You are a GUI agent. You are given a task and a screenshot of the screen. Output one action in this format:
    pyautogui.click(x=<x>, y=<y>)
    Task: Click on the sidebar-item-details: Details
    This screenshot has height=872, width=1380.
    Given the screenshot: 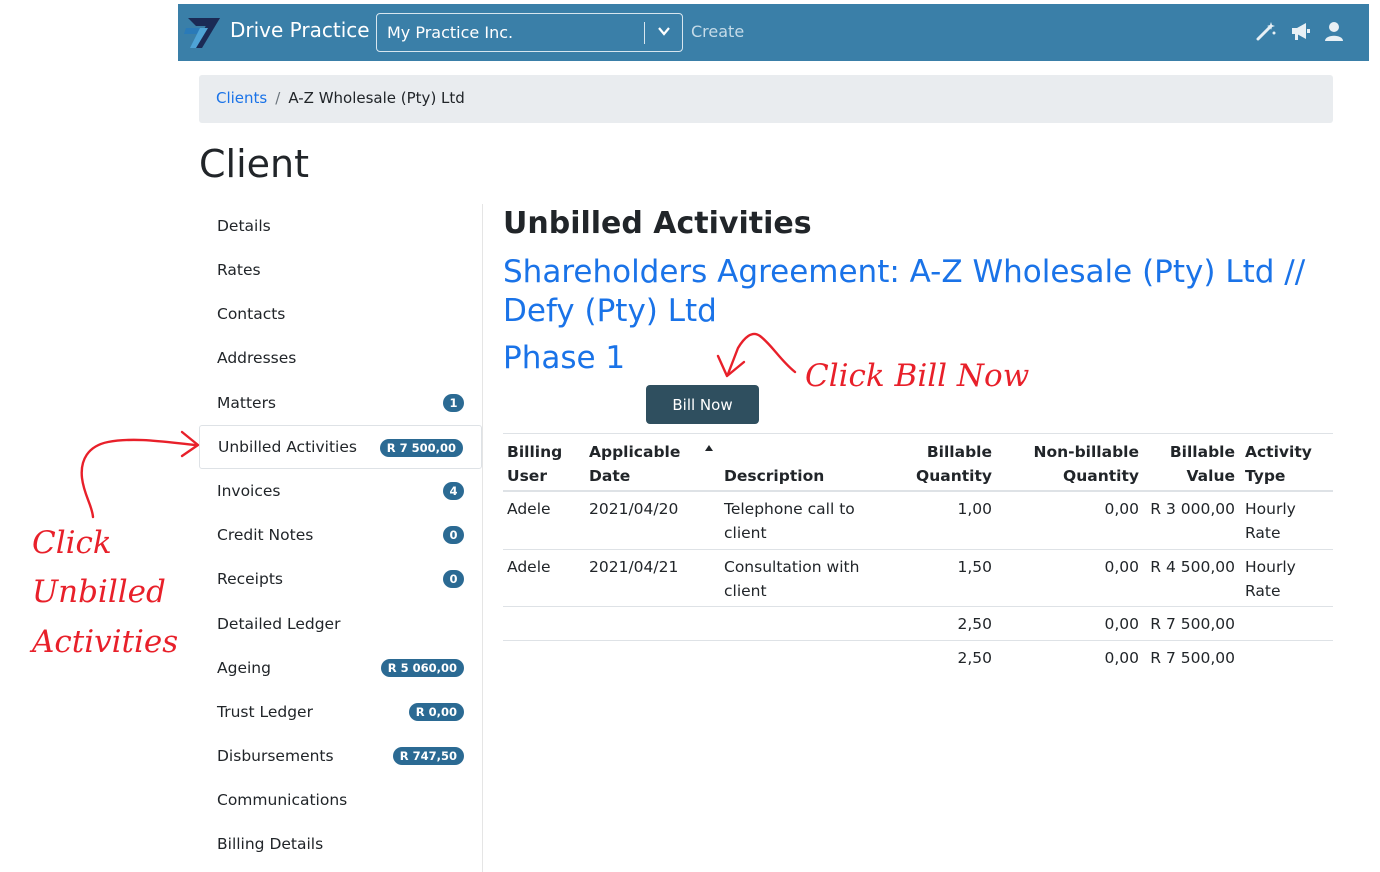 What is the action you would take?
    pyautogui.click(x=340, y=226)
    